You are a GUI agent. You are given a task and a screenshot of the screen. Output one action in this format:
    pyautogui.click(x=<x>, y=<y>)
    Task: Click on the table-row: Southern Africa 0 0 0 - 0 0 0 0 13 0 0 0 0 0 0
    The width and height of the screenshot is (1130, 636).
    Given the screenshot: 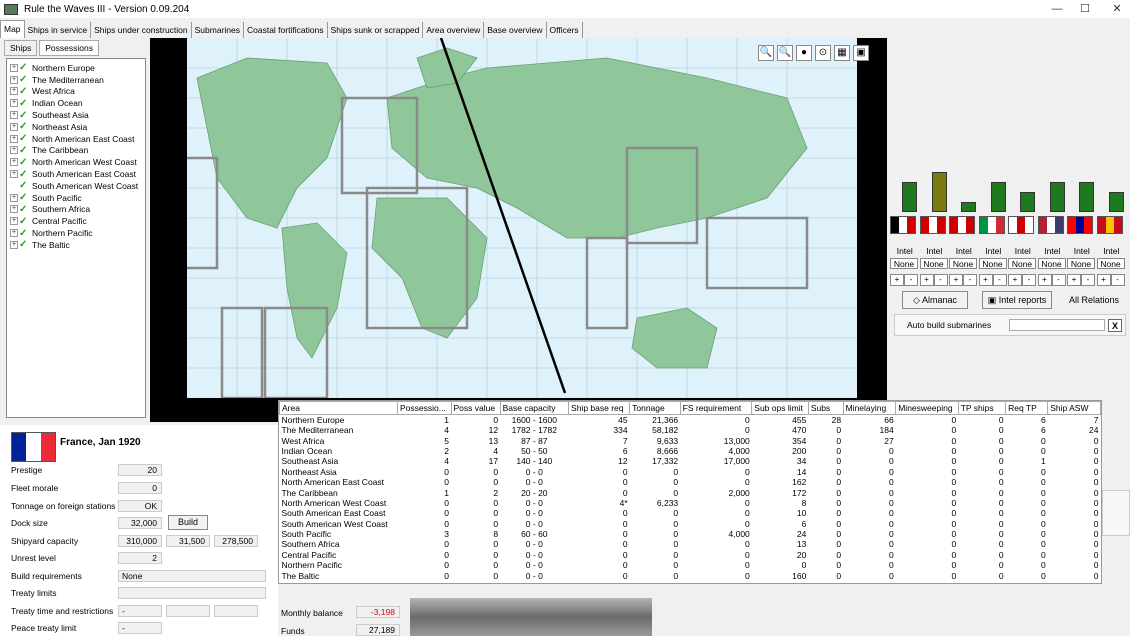 What is the action you would take?
    pyautogui.click(x=690, y=544)
    